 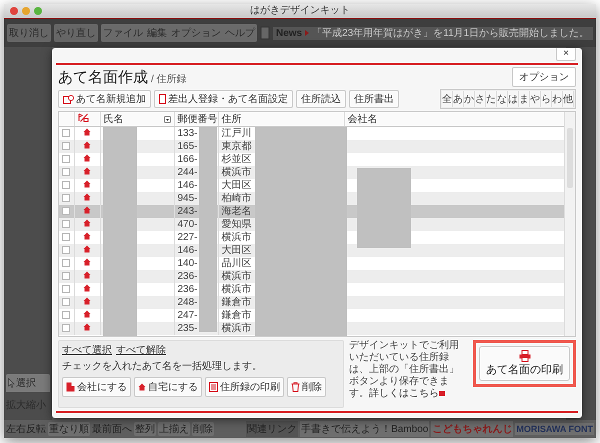 I want to click on scrollbar, so click(x=569, y=224).